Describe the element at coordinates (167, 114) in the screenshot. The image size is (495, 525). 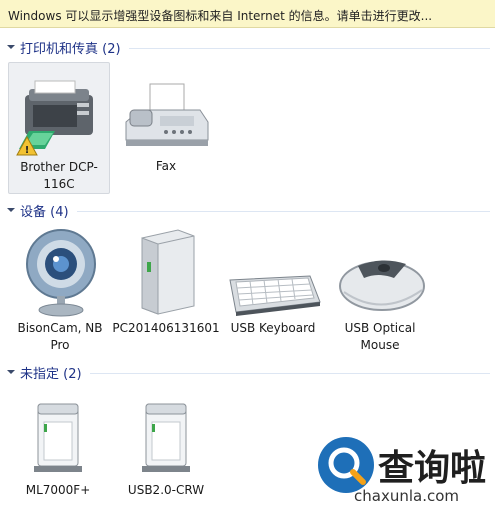
I see `fax-icon` at that location.